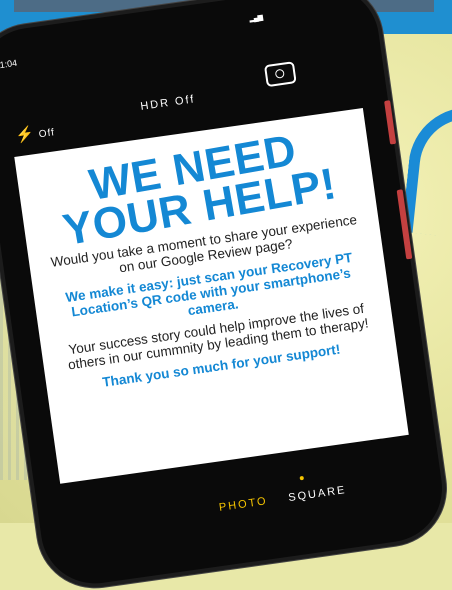 The height and width of the screenshot is (590, 452). Describe the element at coordinates (280, 74) in the screenshot. I see `camera-switch-icon` at that location.